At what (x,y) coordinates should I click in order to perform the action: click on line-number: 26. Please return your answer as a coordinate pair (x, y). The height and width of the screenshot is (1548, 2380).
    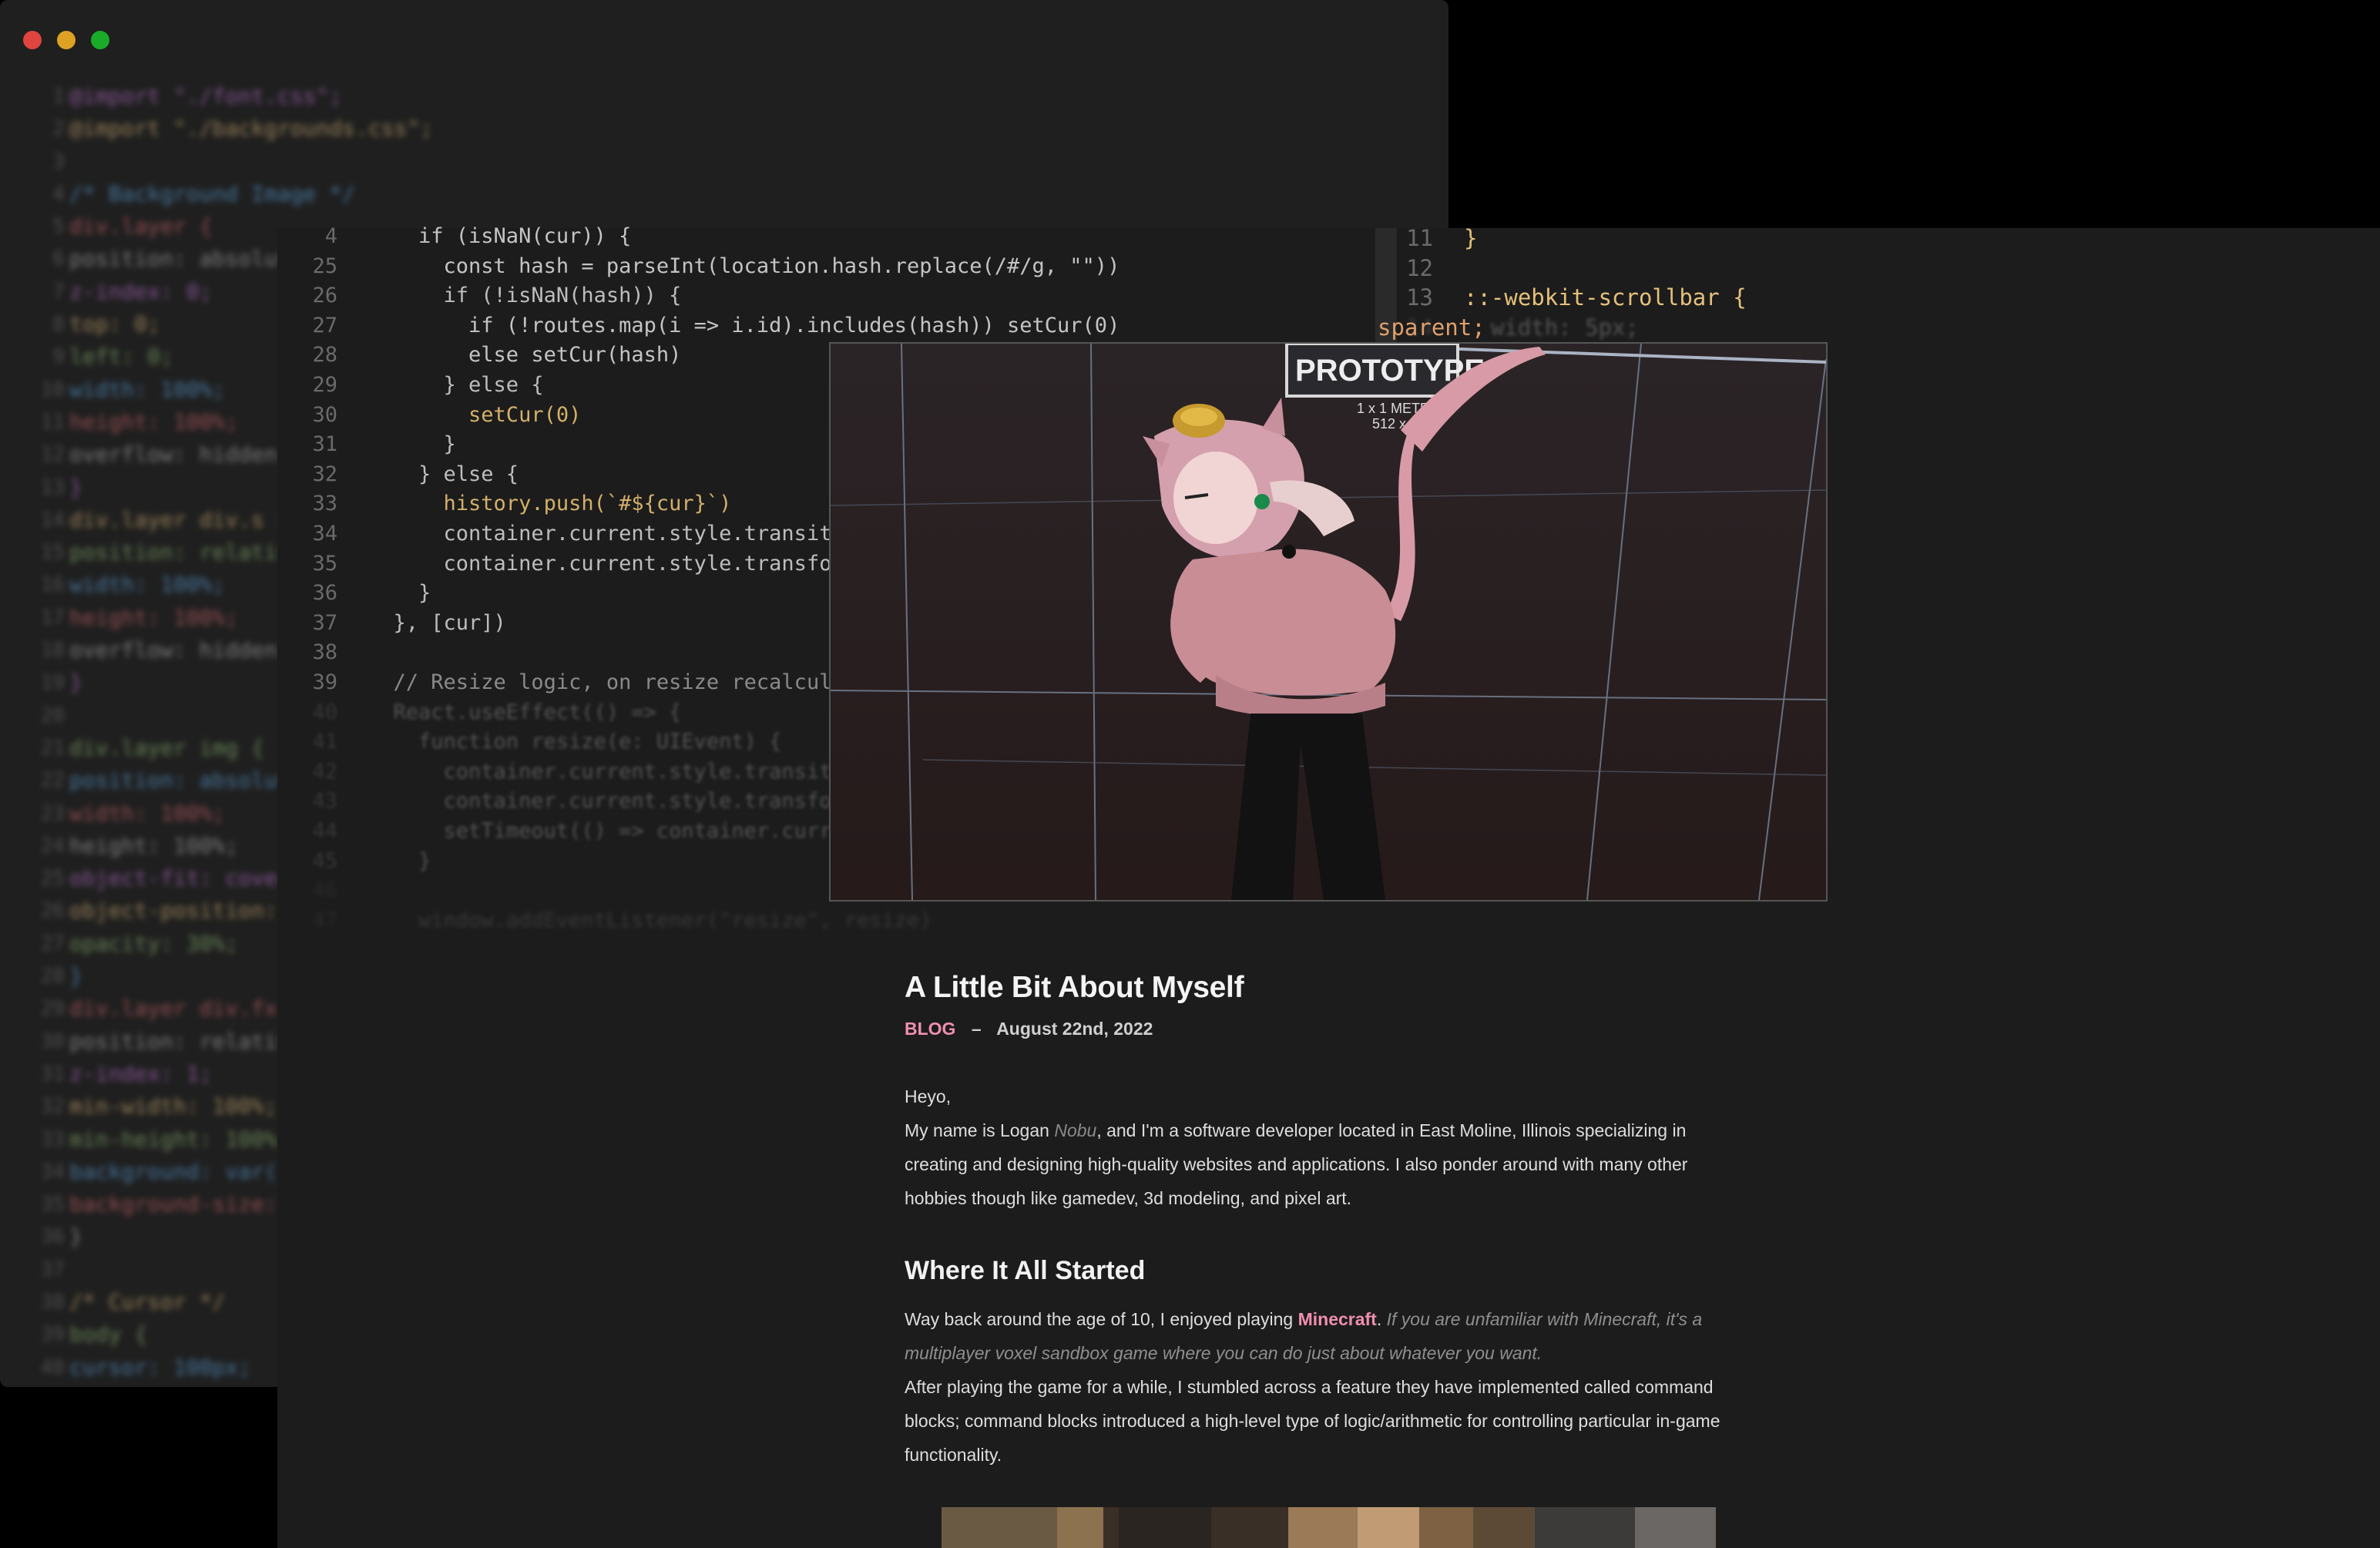
    Looking at the image, I should click on (52, 911).